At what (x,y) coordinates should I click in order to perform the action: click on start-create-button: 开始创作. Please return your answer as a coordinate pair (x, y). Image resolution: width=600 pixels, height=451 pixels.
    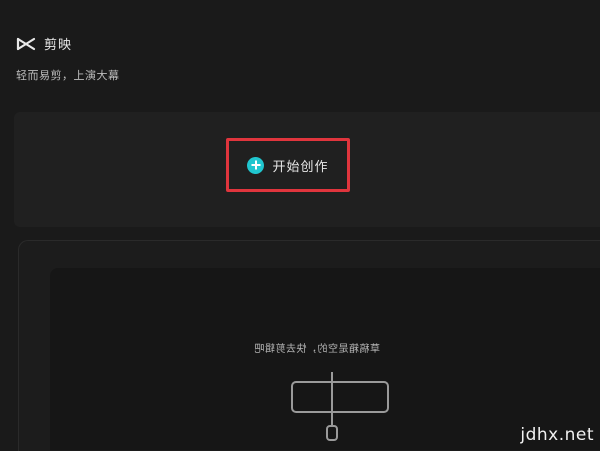
    Looking at the image, I should click on (288, 165).